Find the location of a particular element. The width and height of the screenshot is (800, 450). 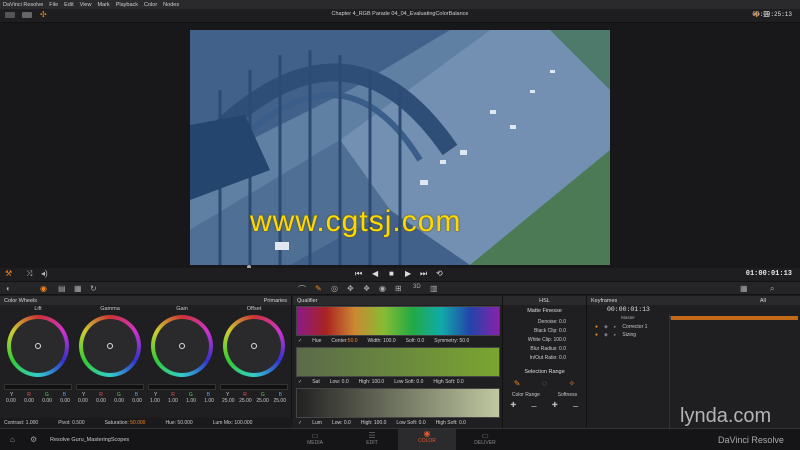

subtract-color-icon: ⚊ is located at coordinates (534, 405).